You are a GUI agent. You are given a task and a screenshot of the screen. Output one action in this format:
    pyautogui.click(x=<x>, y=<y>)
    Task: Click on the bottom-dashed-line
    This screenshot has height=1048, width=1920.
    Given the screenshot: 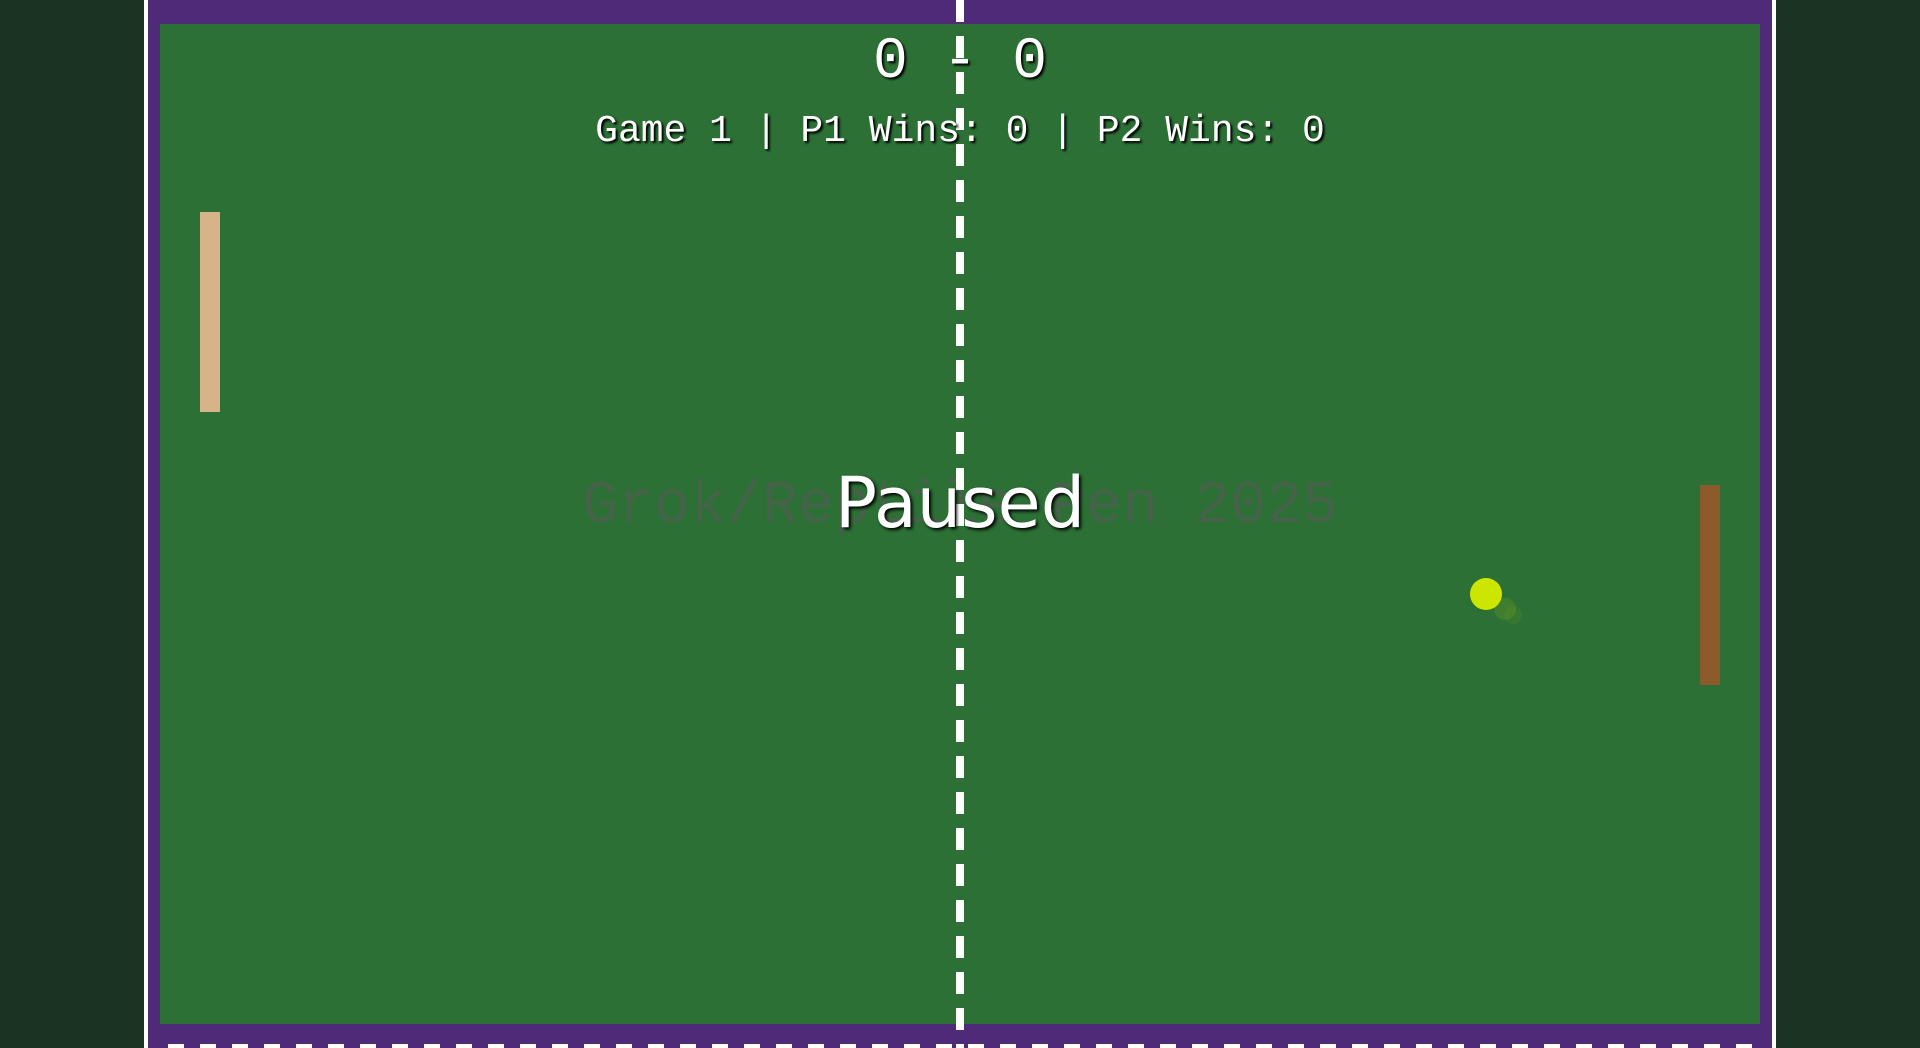 What is the action you would take?
    pyautogui.click(x=960, y=1046)
    